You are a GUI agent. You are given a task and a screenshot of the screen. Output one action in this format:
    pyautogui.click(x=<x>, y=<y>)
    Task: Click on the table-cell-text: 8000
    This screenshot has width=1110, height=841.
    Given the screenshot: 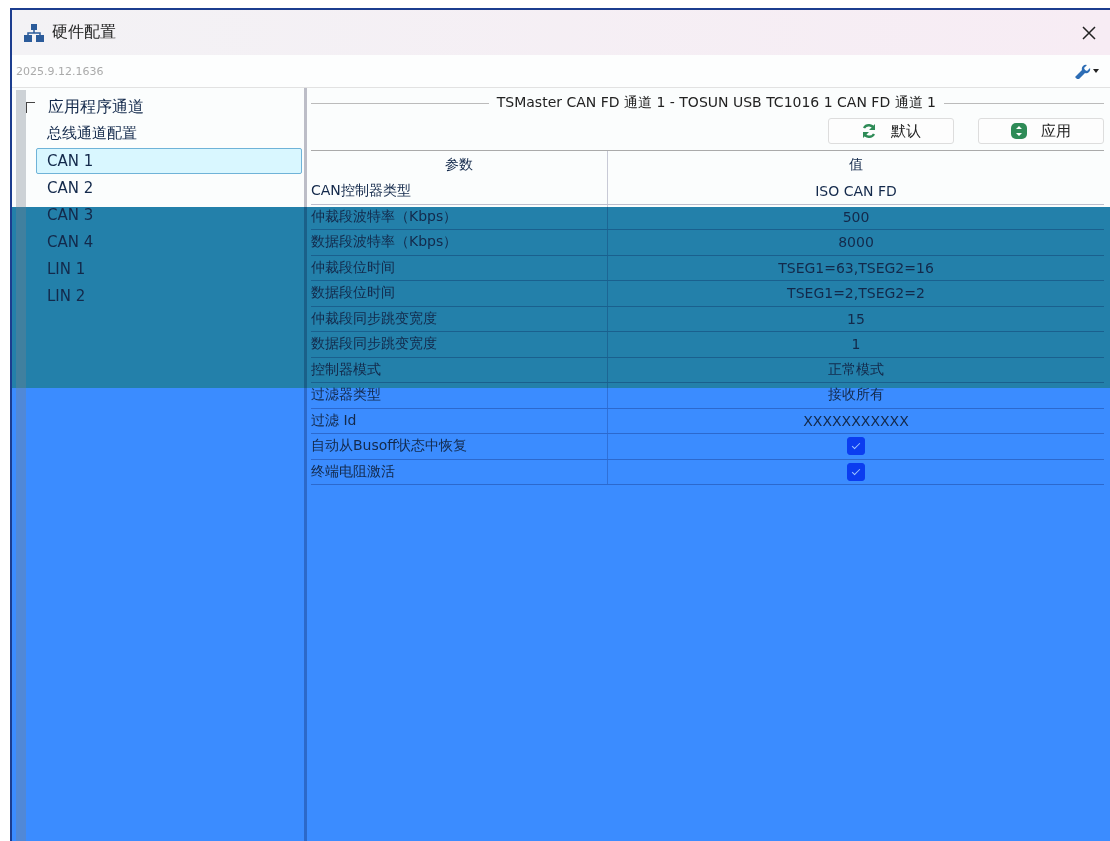 What is the action you would take?
    pyautogui.click(x=856, y=243)
    